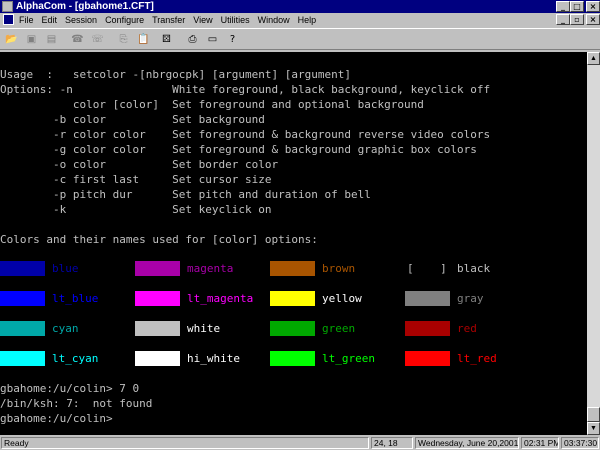 This screenshot has width=600, height=450. What do you see at coordinates (81, 20) in the screenshot?
I see `menu-session: Session` at bounding box center [81, 20].